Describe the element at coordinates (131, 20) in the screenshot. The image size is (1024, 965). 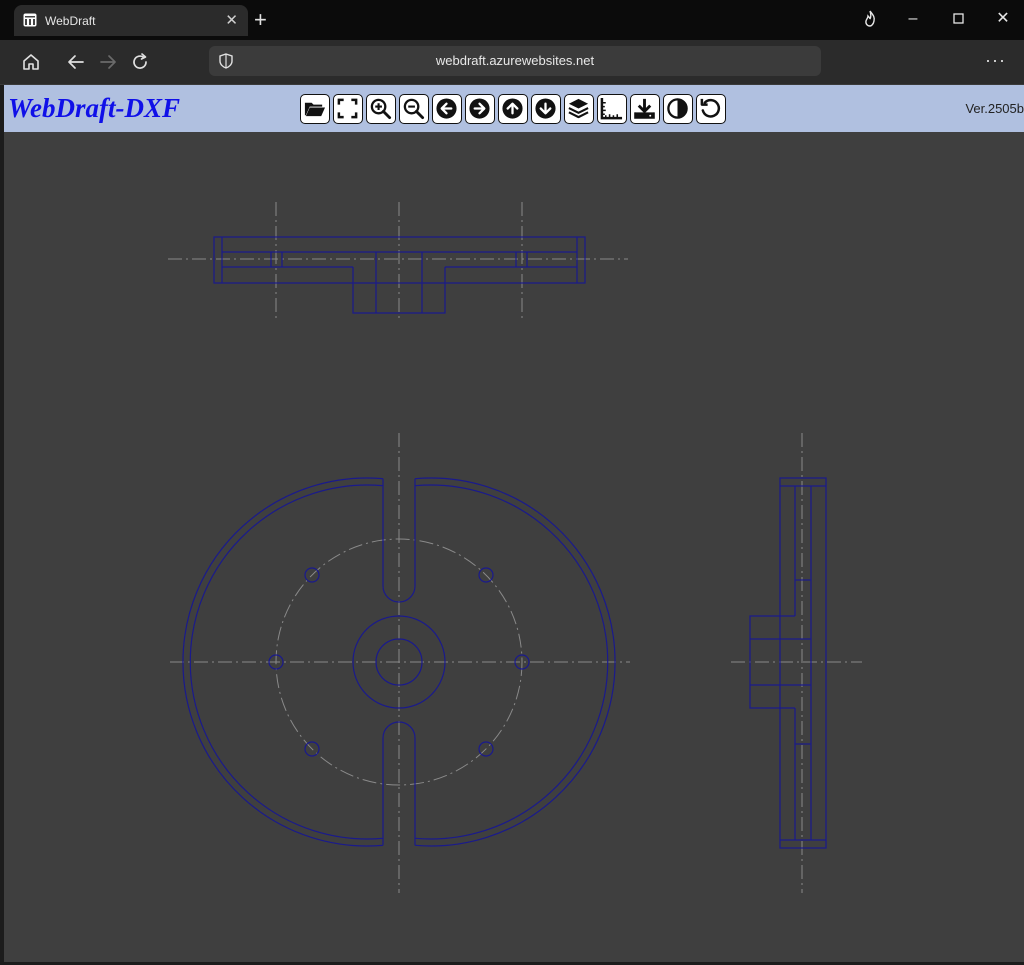
I see `browser-tab: WebDraft ✕` at that location.